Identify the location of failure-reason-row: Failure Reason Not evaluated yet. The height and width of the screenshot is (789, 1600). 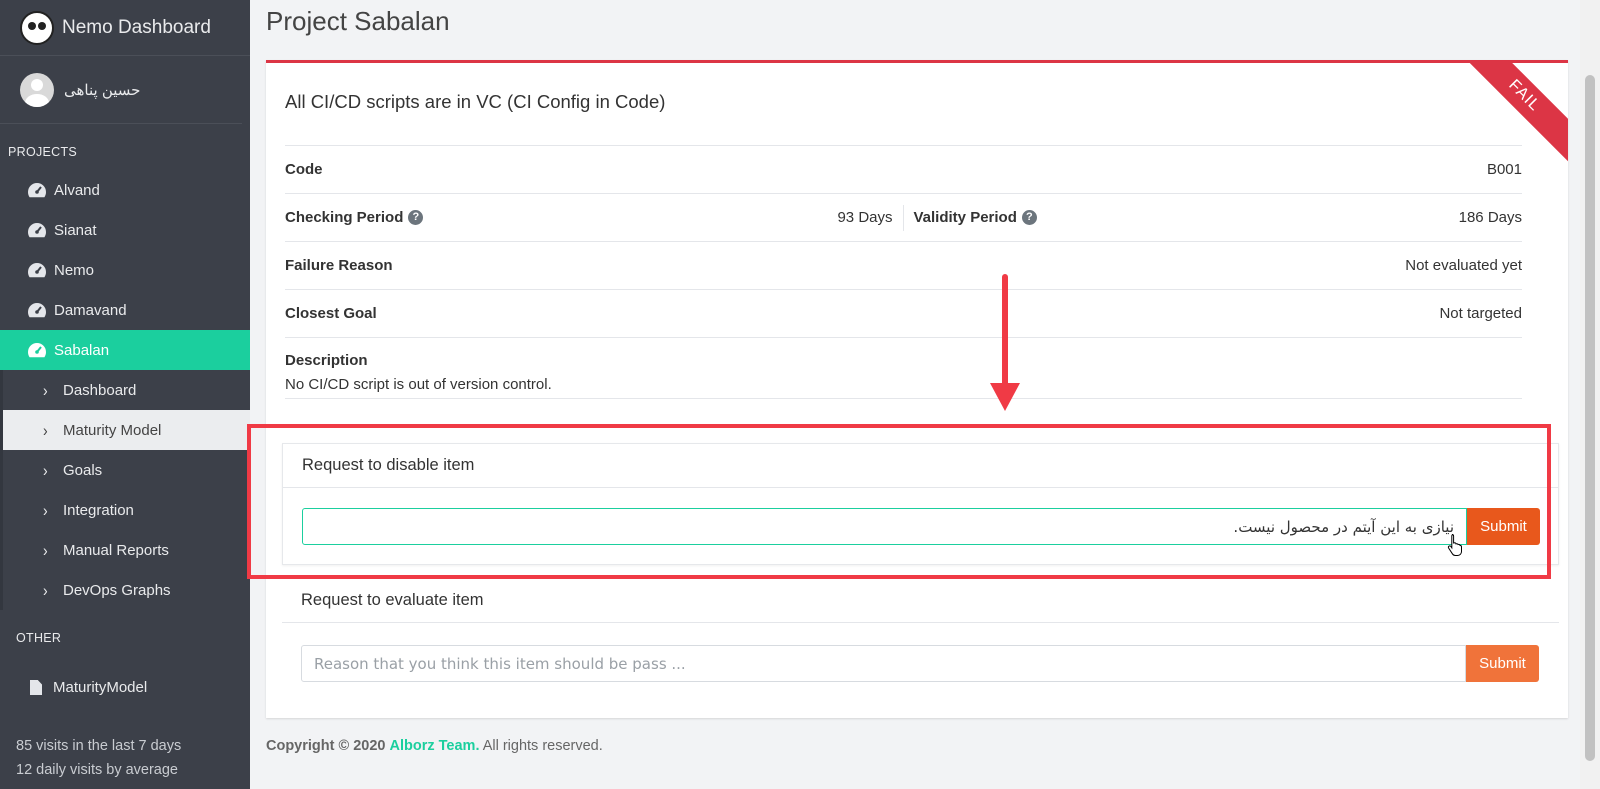
(903, 265).